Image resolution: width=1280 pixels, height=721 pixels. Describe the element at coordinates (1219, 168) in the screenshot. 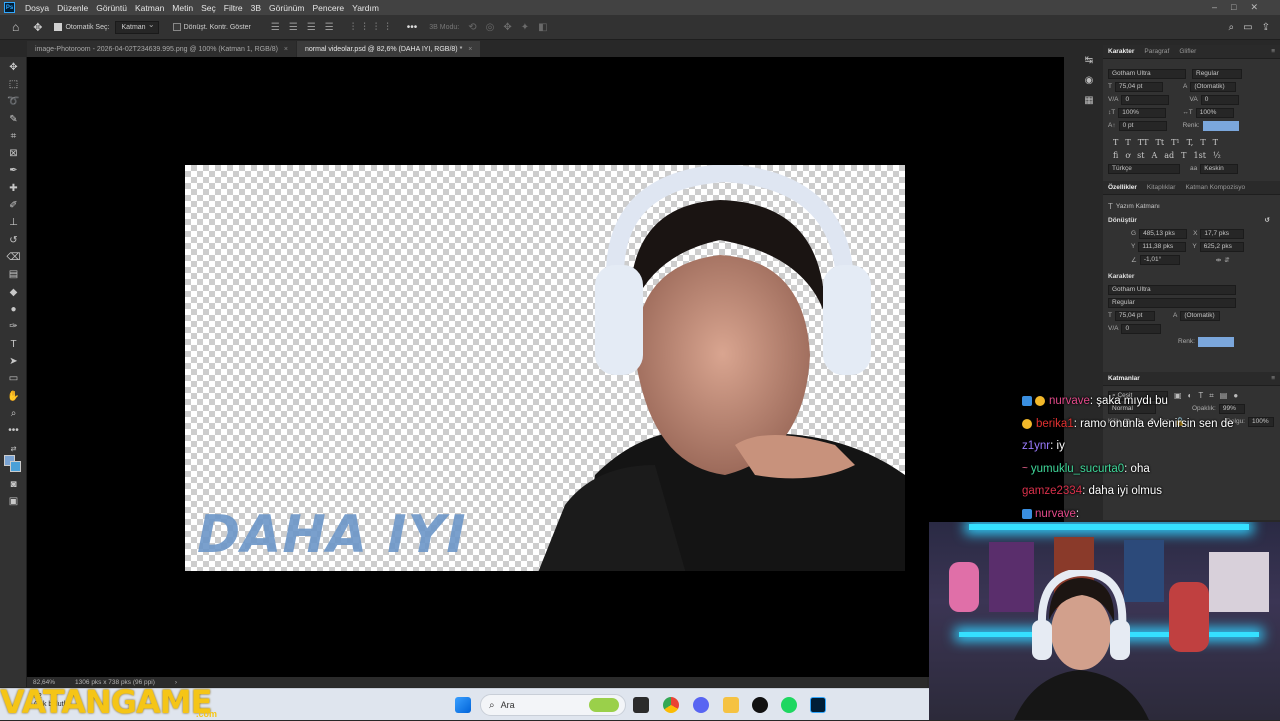

I see `anti-alias-select: Keskin` at that location.